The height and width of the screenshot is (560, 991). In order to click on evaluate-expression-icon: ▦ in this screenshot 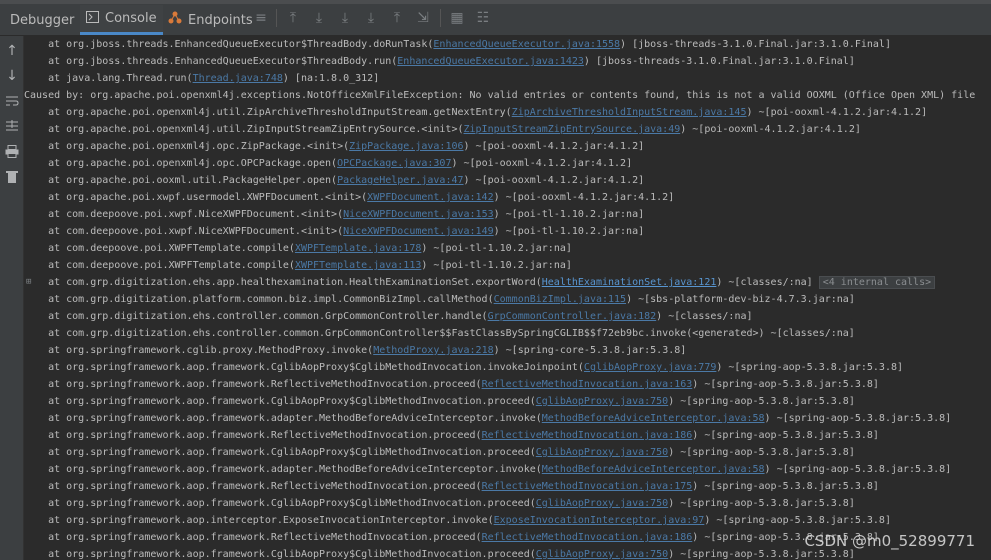, I will do `click(457, 18)`.